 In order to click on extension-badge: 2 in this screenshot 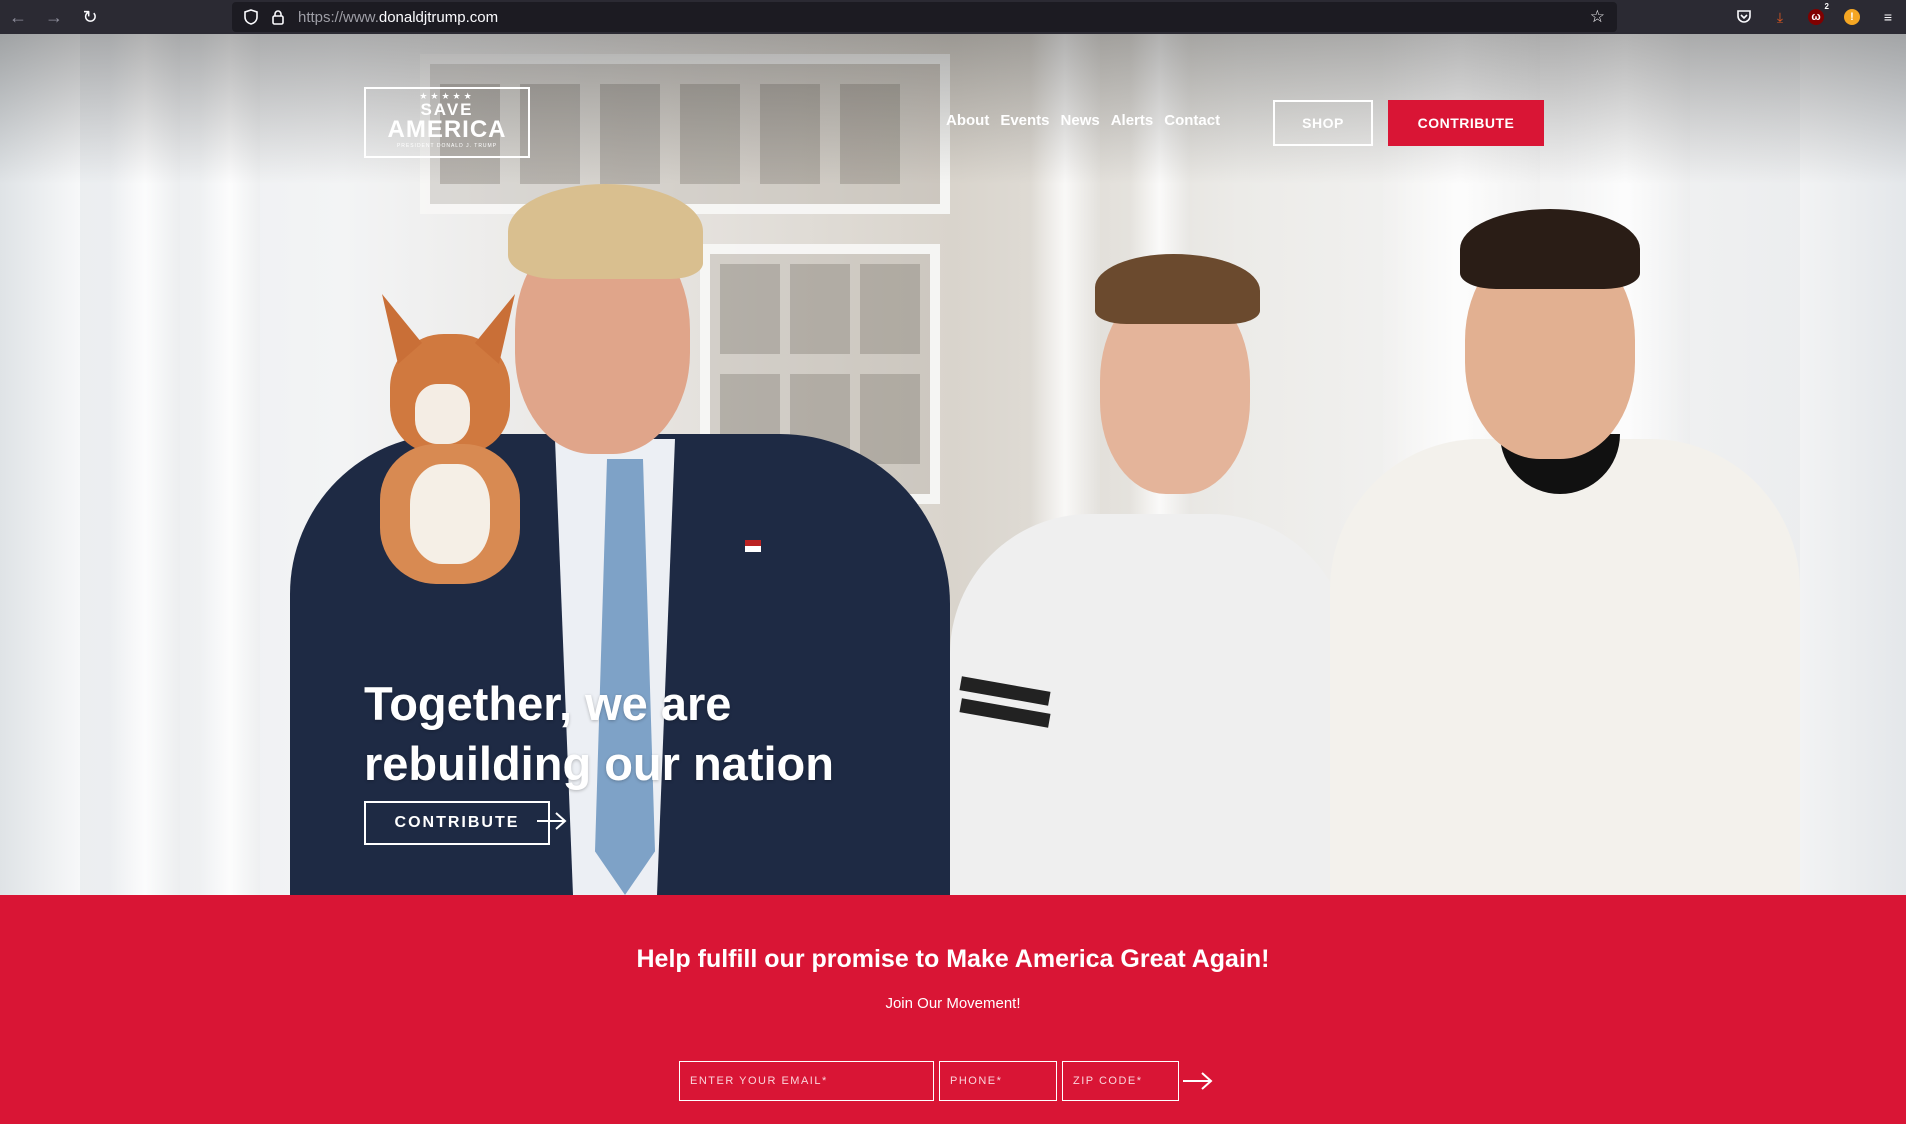, I will do `click(1826, 6)`.